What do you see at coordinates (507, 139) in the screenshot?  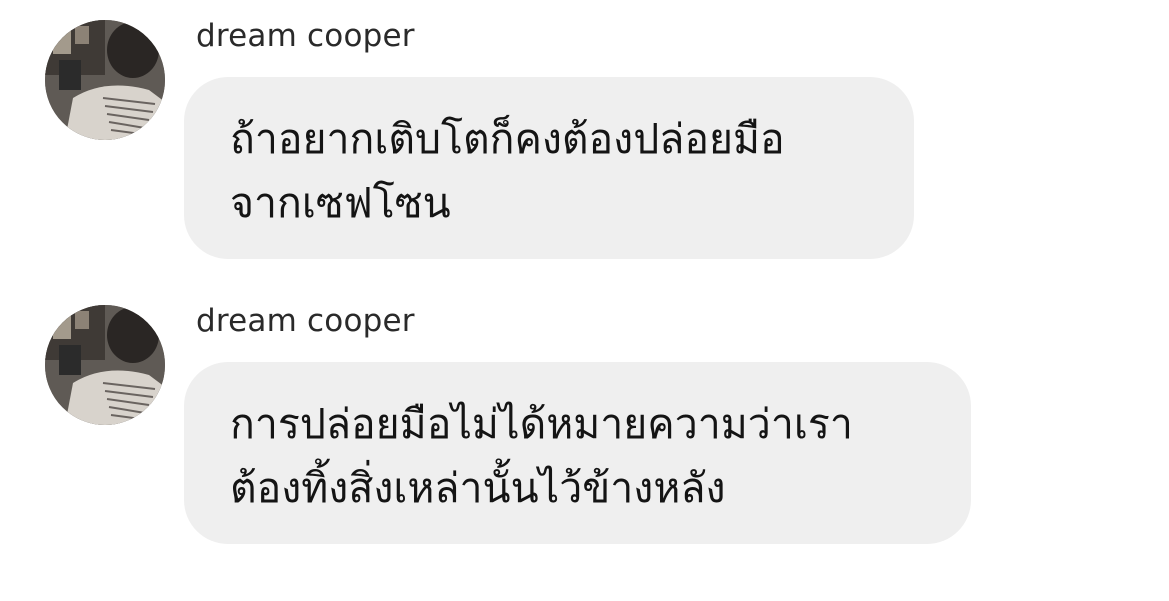 I see `message-text-line: ถ้าอยากเติบโตก็คงต้องปล่อยมือ` at bounding box center [507, 139].